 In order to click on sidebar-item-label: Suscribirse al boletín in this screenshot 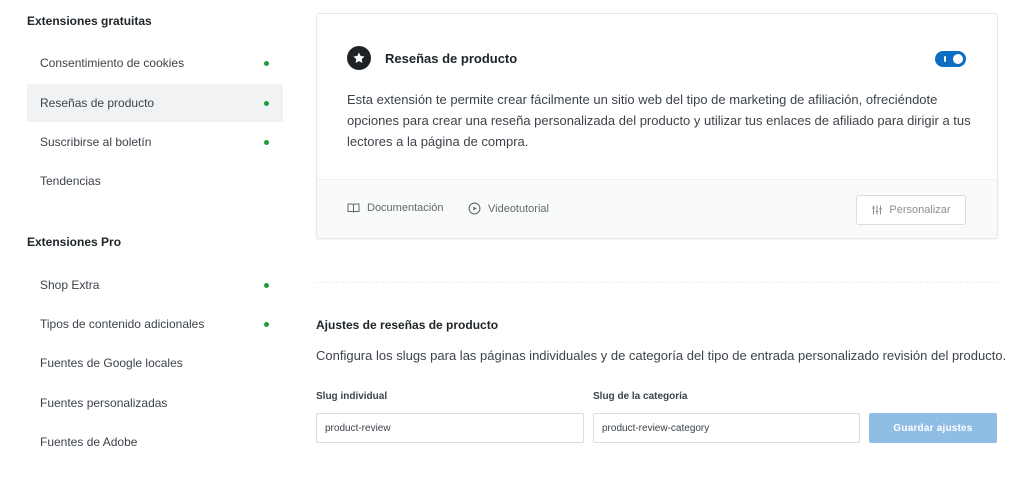, I will do `click(96, 142)`.